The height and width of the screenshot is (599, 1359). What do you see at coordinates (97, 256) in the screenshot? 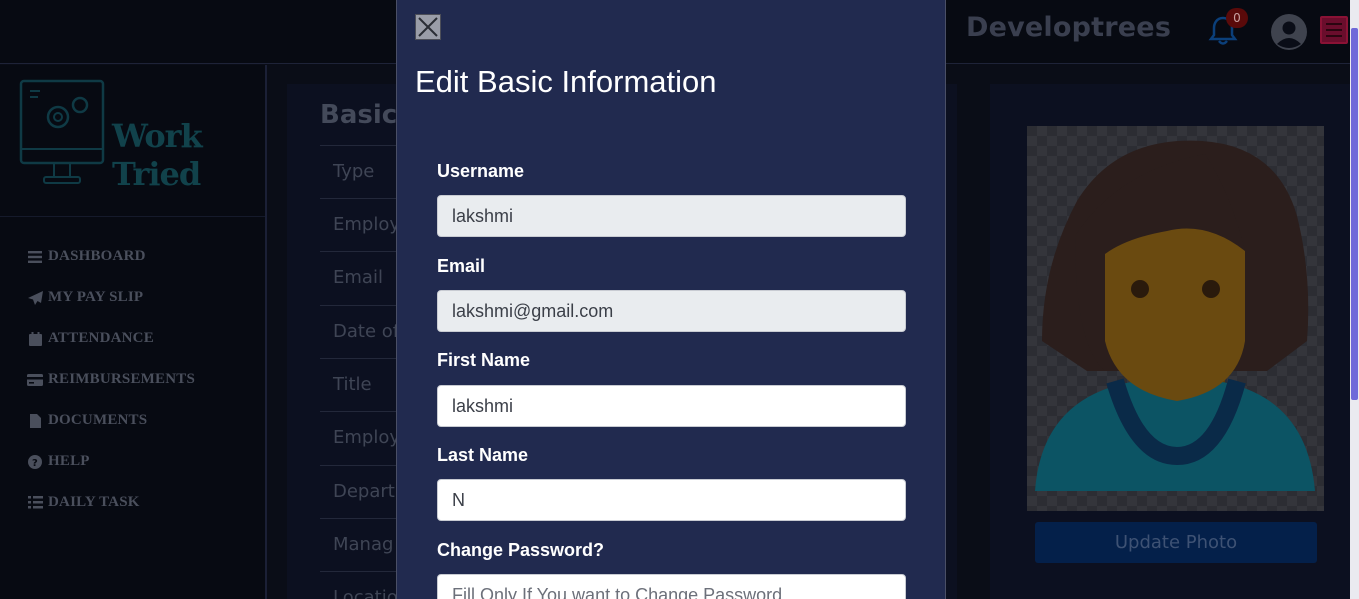
I see `sidebar-item-label: DASHBOARD` at bounding box center [97, 256].